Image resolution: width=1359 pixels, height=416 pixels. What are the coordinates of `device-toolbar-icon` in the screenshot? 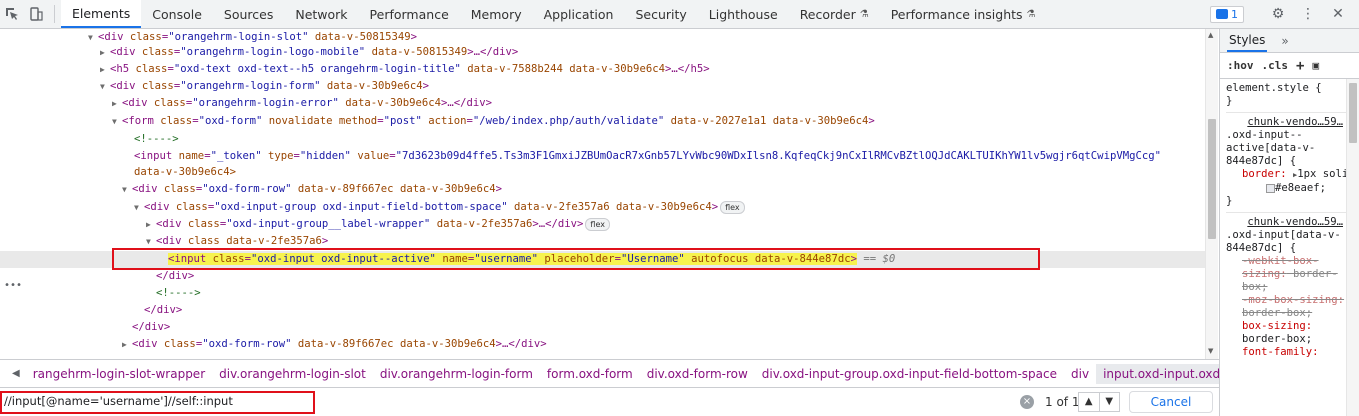 It's located at (36, 14).